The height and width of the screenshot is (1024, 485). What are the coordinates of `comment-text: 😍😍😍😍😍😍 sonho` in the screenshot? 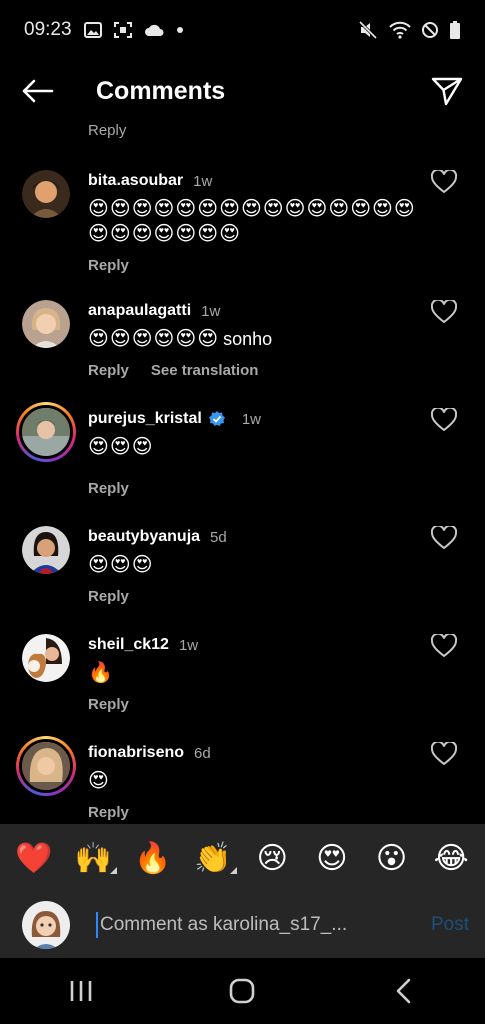 It's located at (256, 339).